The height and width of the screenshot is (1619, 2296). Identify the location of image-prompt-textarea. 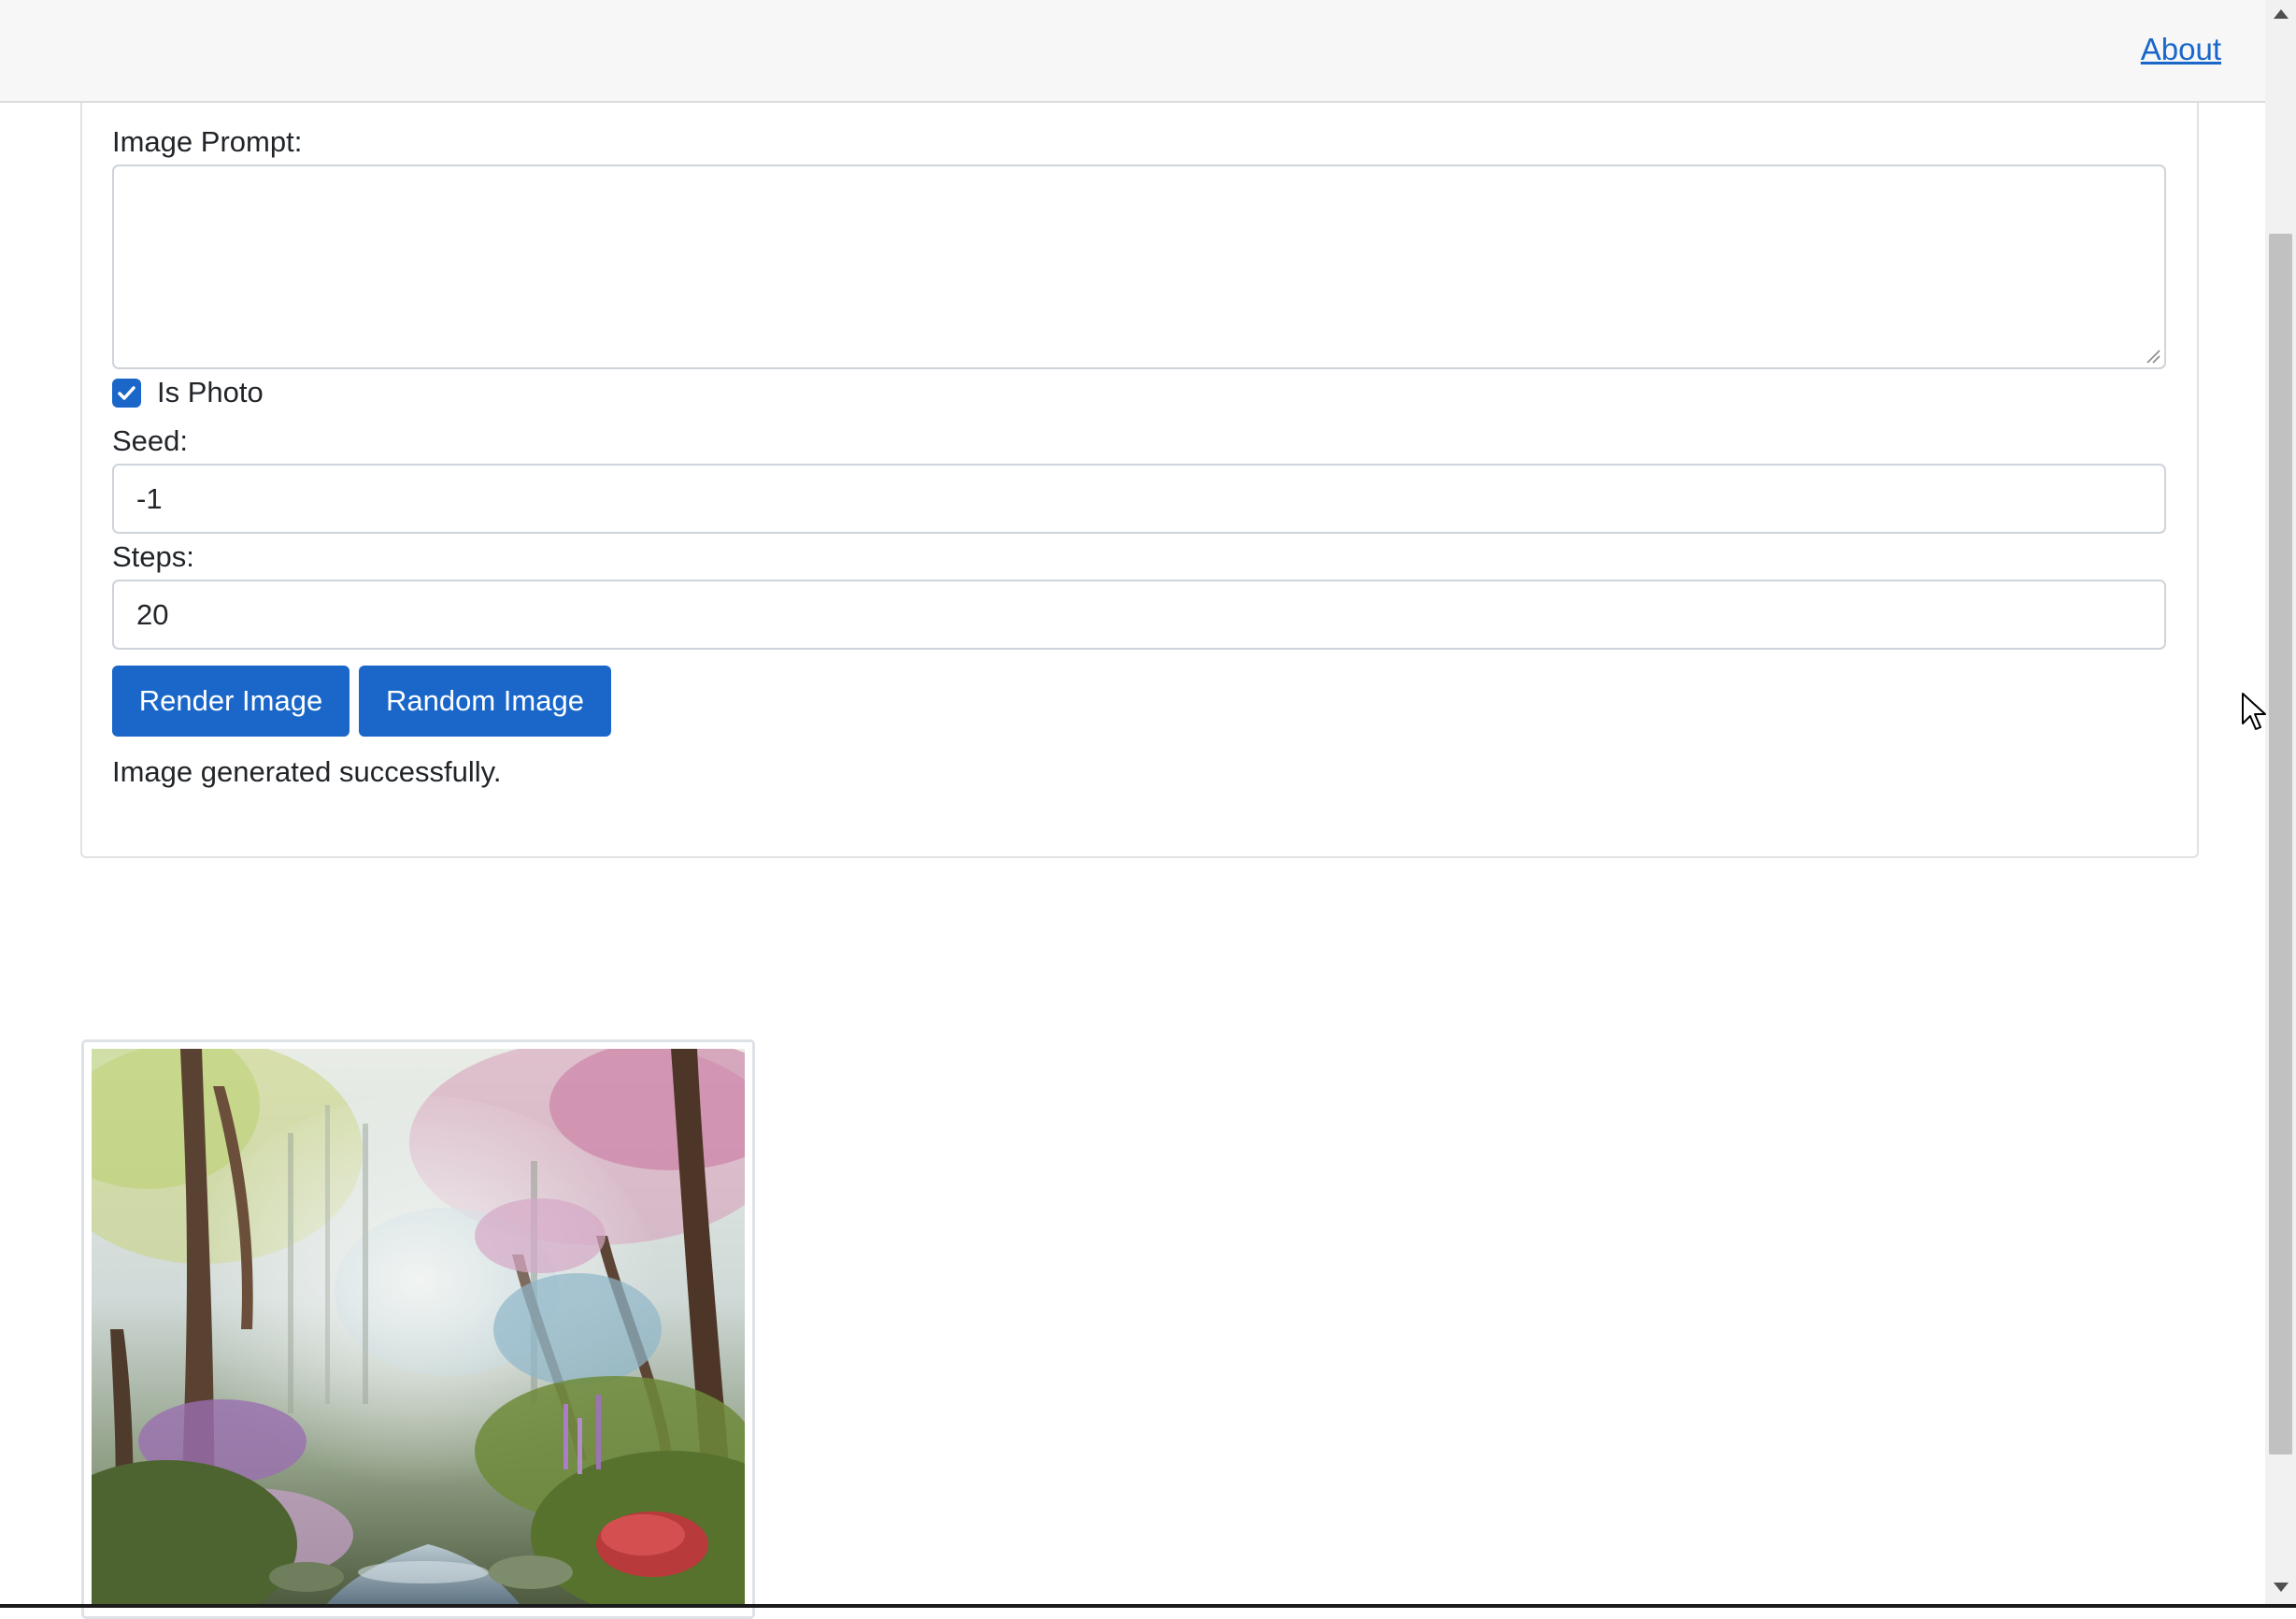
(1139, 267).